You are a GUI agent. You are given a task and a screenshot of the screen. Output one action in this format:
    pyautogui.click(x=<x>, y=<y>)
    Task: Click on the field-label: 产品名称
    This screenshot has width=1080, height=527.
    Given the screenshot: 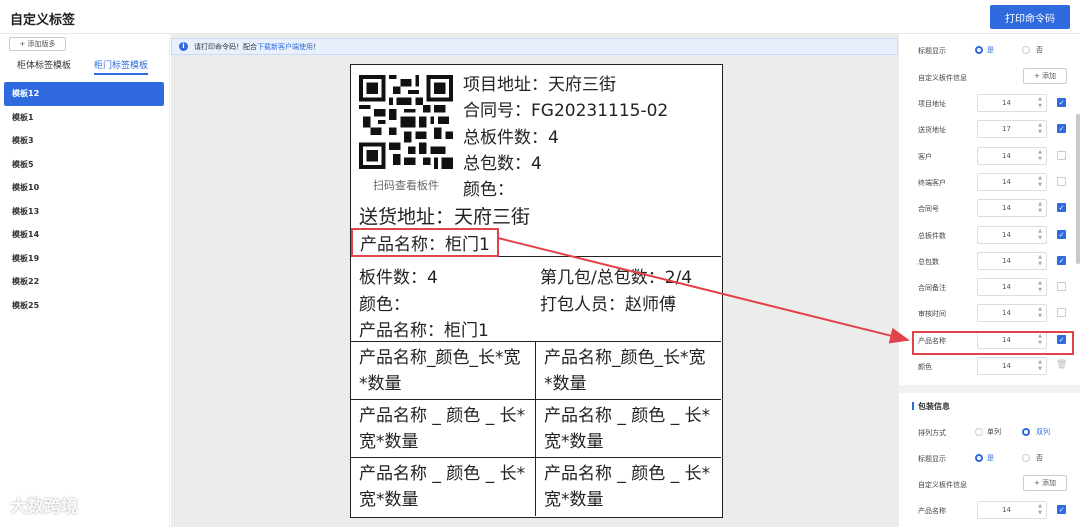 What is the action you would take?
    pyautogui.click(x=932, y=511)
    